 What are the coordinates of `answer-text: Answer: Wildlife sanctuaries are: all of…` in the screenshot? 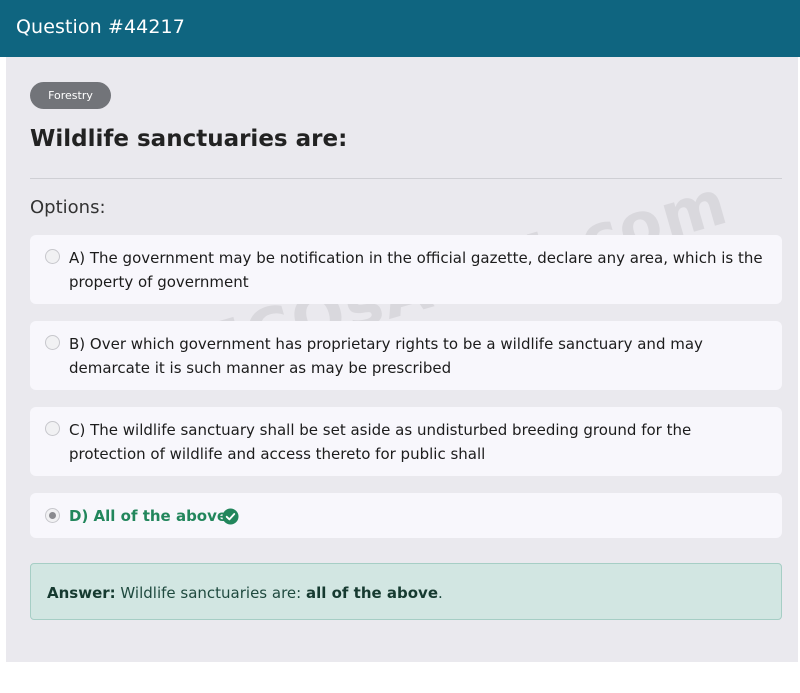 It's located at (245, 593).